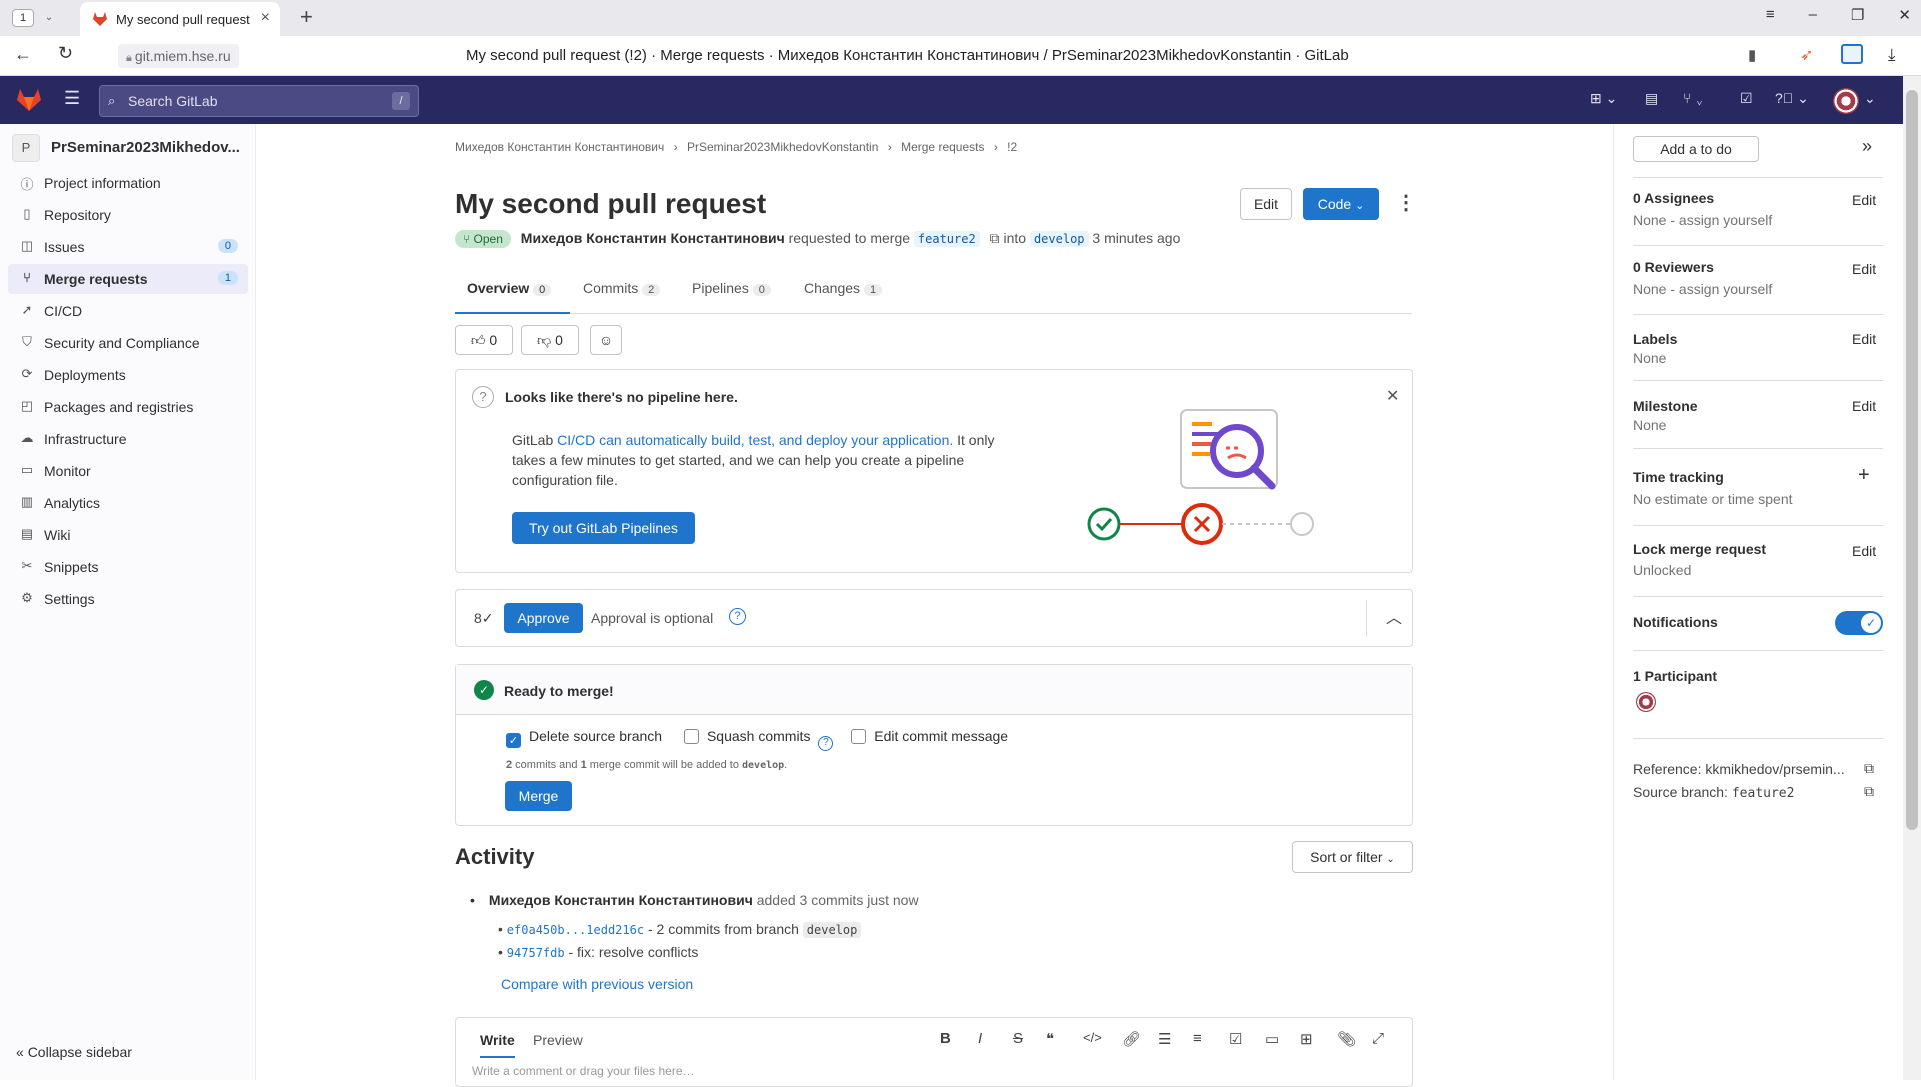  Describe the element at coordinates (23, 54) in the screenshot. I see `back-icon: ←` at that location.